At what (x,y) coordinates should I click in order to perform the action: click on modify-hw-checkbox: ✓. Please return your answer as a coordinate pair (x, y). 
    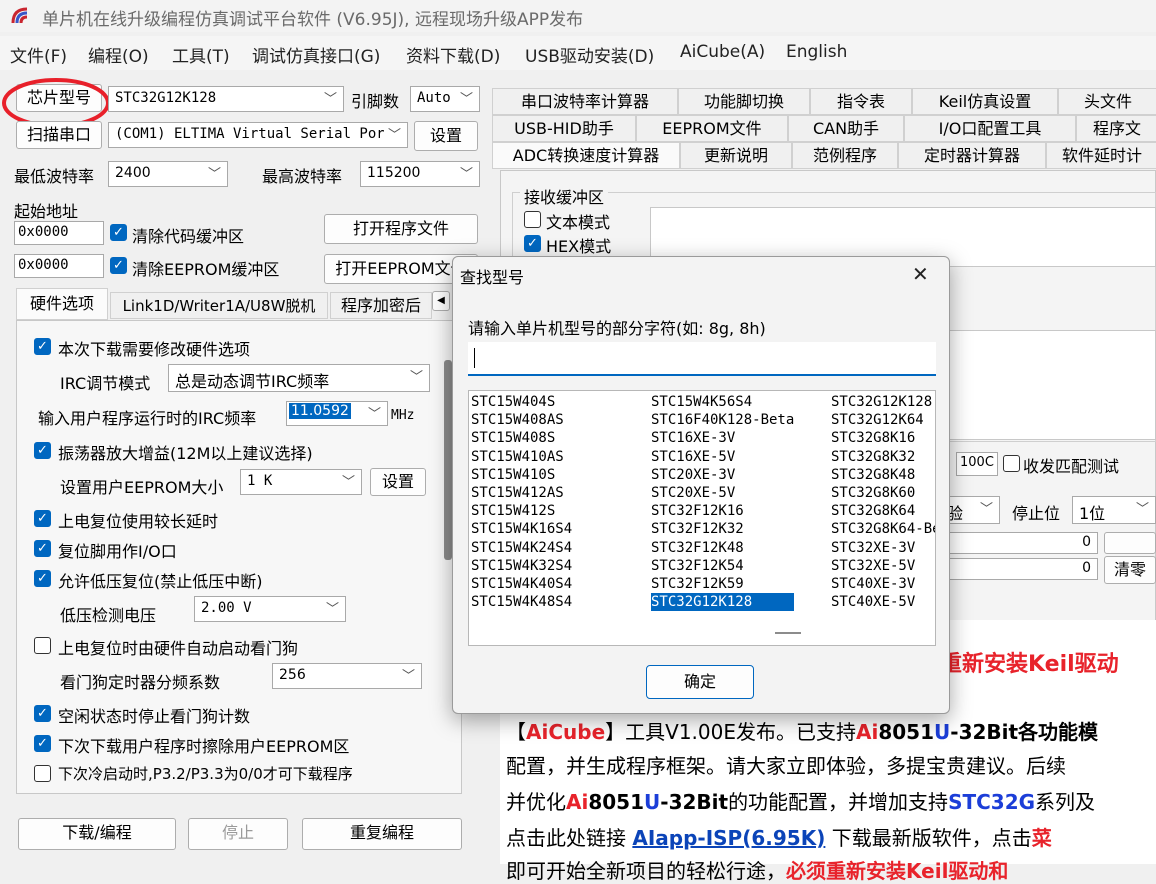
    Looking at the image, I should click on (42, 346).